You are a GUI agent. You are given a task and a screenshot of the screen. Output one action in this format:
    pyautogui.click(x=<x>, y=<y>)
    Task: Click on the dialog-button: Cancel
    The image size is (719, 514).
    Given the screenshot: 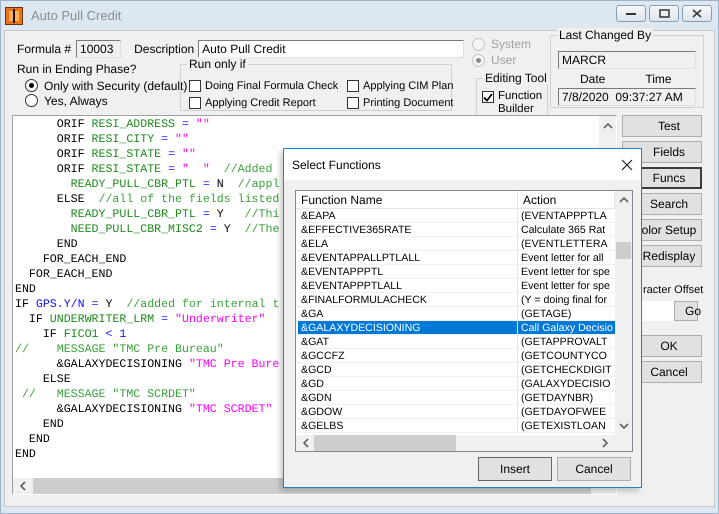 What is the action you would take?
    pyautogui.click(x=594, y=469)
    